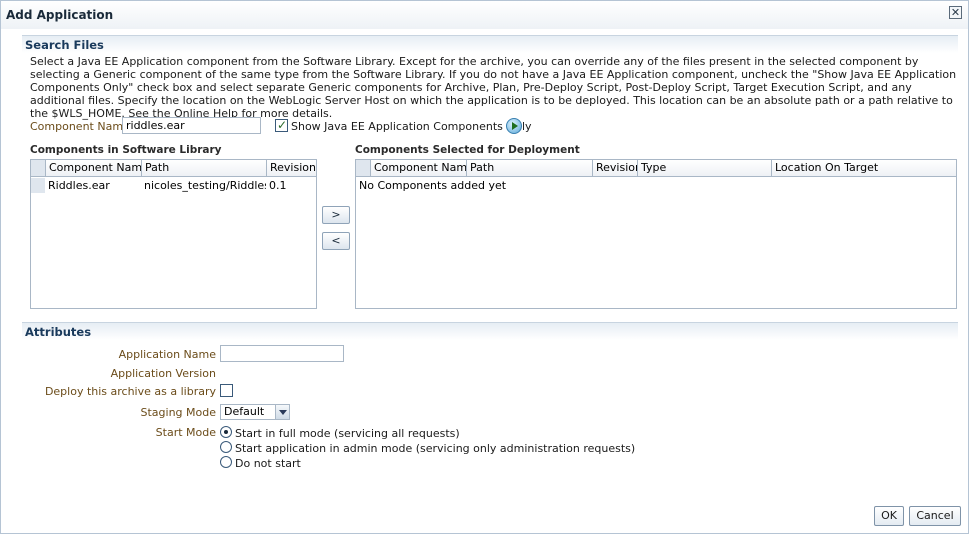 This screenshot has height=534, width=969. I want to click on cell-revision: 0.1, so click(278, 185).